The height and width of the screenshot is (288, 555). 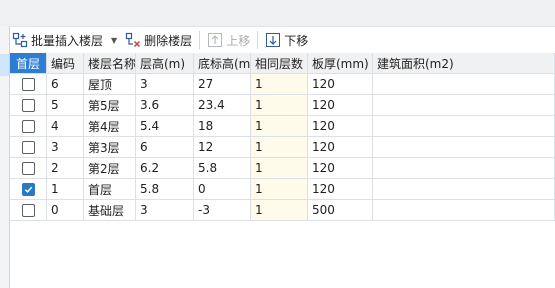 What do you see at coordinates (215, 40) in the screenshot?
I see `arrow-up-icon` at bounding box center [215, 40].